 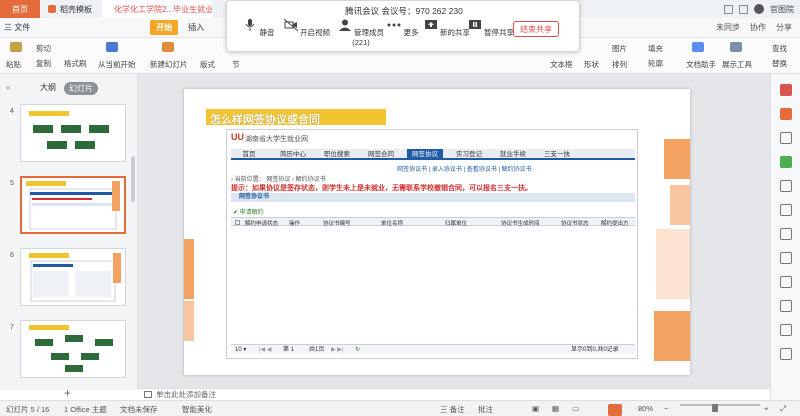 What do you see at coordinates (728, 9) in the screenshot?
I see `layout-icon` at bounding box center [728, 9].